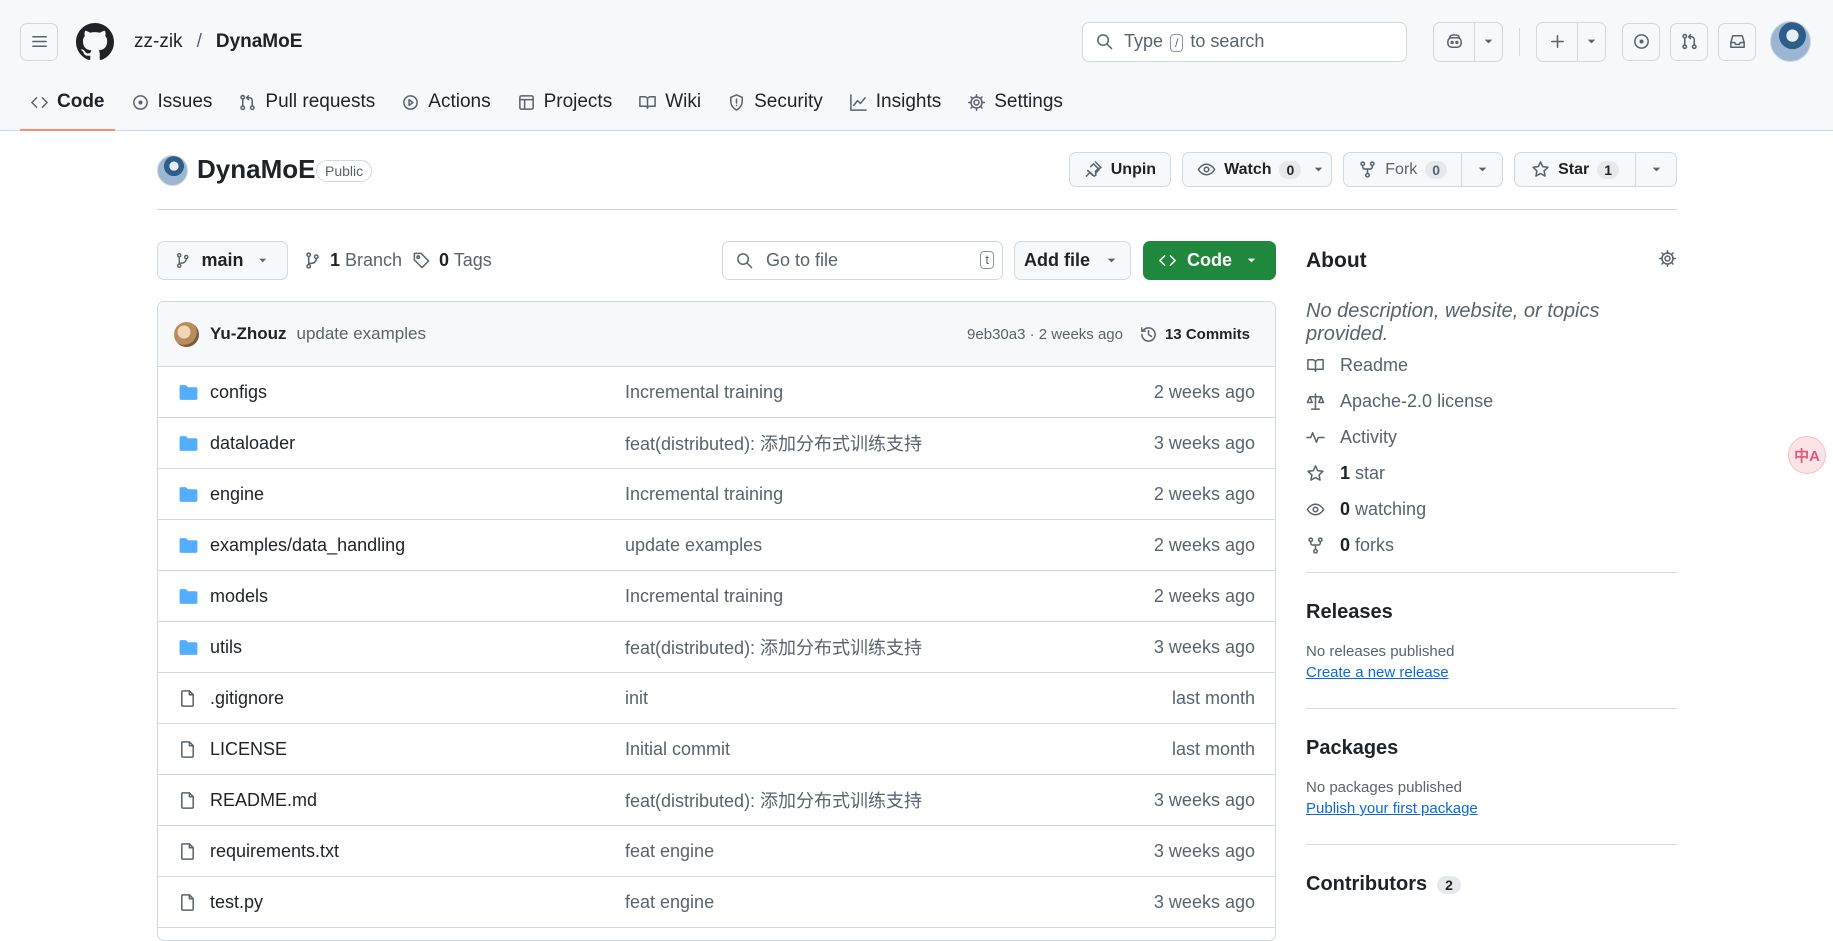 The image size is (1833, 941). Describe the element at coordinates (95, 41) in the screenshot. I see `github-logo-icon` at that location.